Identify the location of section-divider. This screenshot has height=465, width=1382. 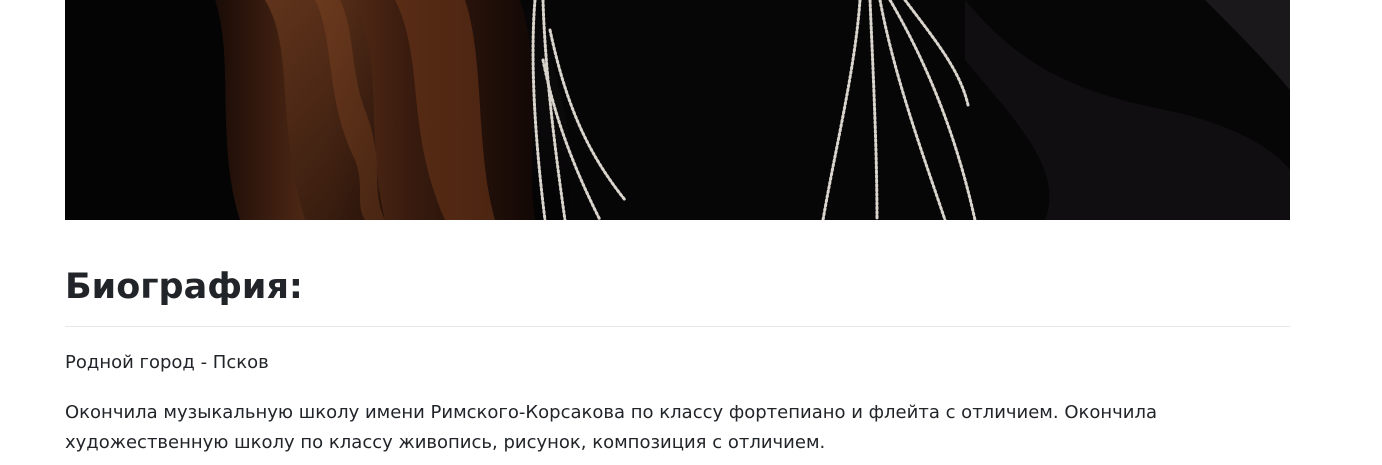
(677, 326).